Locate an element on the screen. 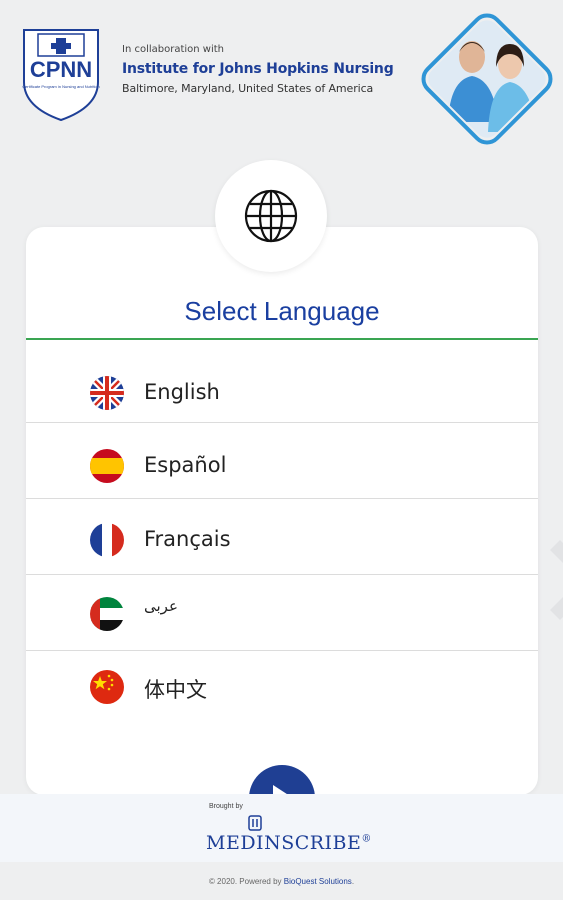 The width and height of the screenshot is (563, 900). language-option-arabic: عربى is located at coordinates (282, 614).